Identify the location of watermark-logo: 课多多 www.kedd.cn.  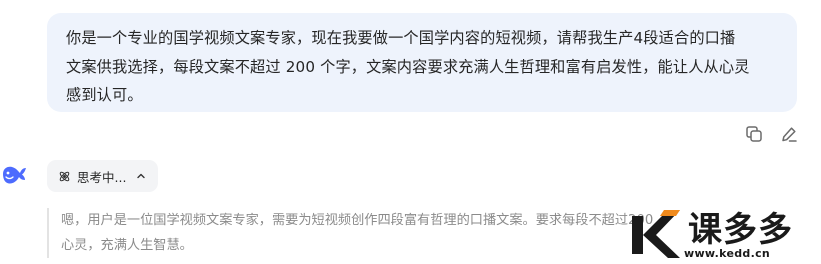
(720, 232).